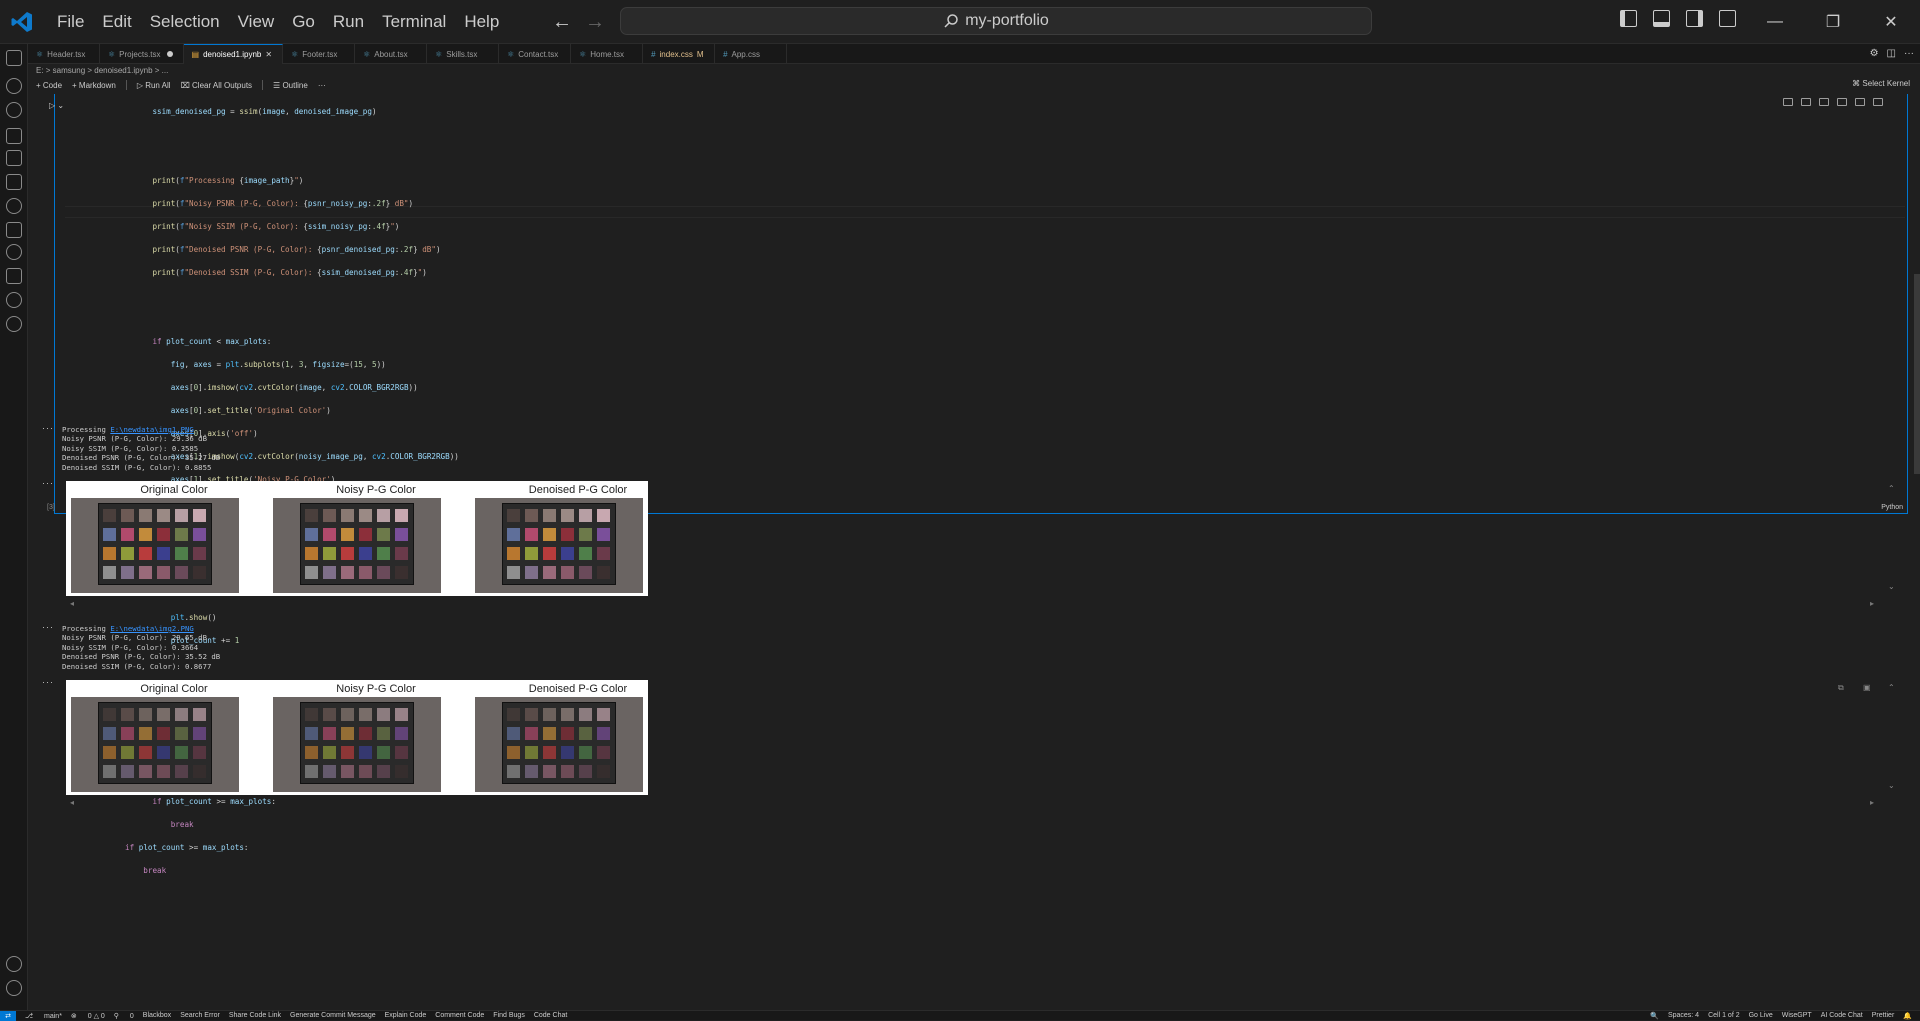 This screenshot has width=1920, height=1021. What do you see at coordinates (1842, 1016) in the screenshot?
I see `status-ai-code-chat: AI Code Chat` at bounding box center [1842, 1016].